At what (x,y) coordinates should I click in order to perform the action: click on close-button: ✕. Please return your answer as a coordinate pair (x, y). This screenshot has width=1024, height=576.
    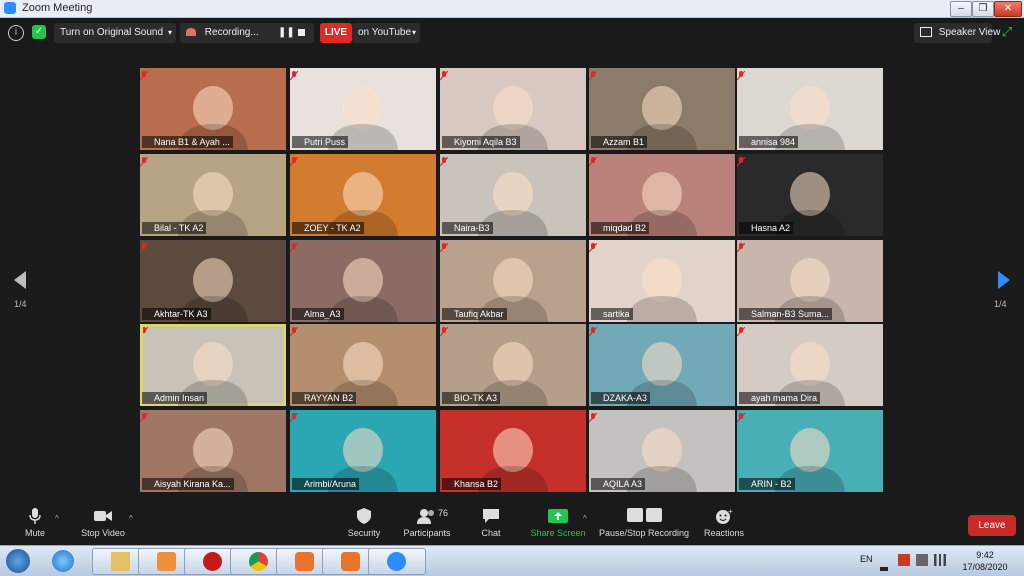
    Looking at the image, I should click on (1008, 9).